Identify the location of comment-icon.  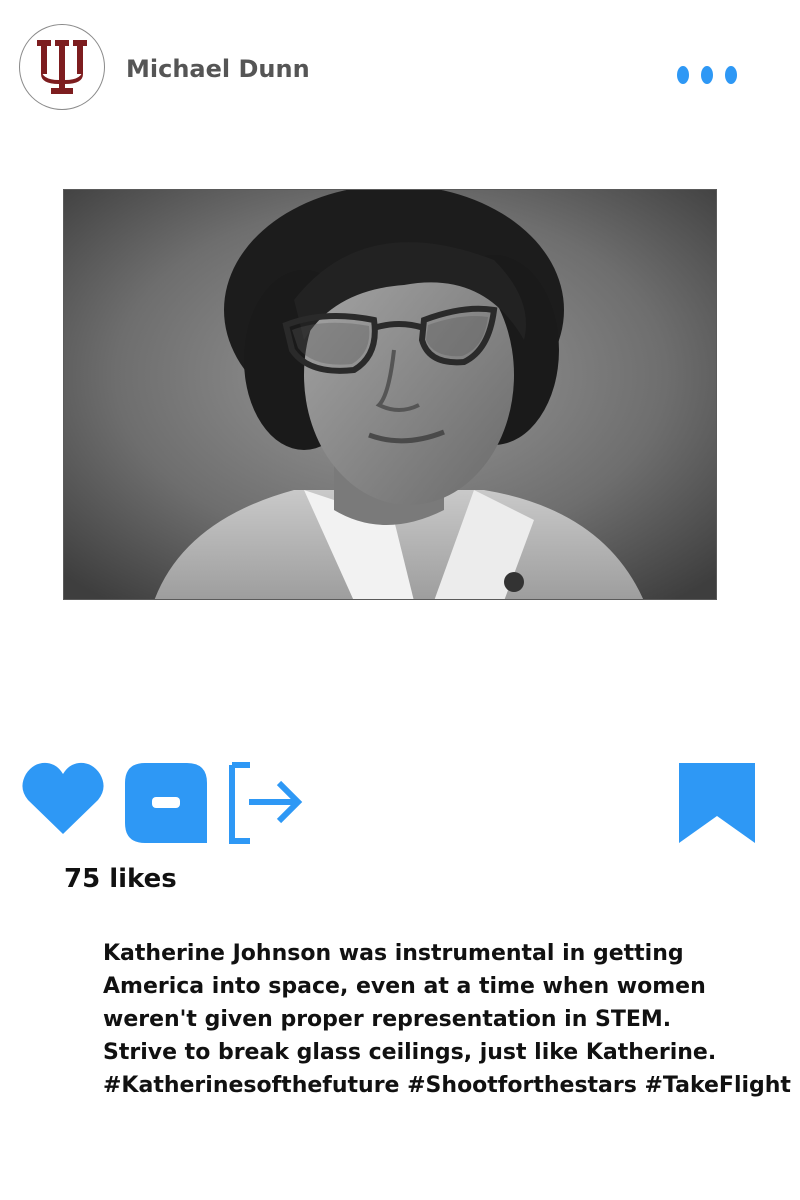
(166, 803).